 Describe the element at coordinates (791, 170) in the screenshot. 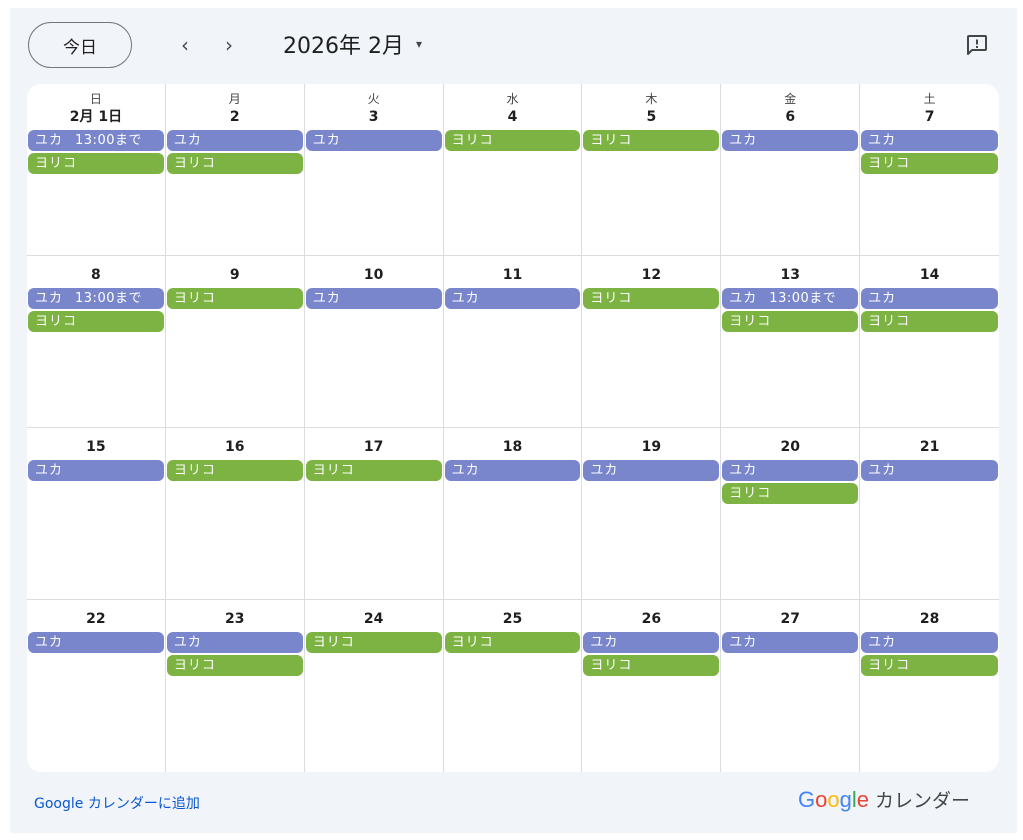

I see `day-cell: 金 6 ユカ` at that location.